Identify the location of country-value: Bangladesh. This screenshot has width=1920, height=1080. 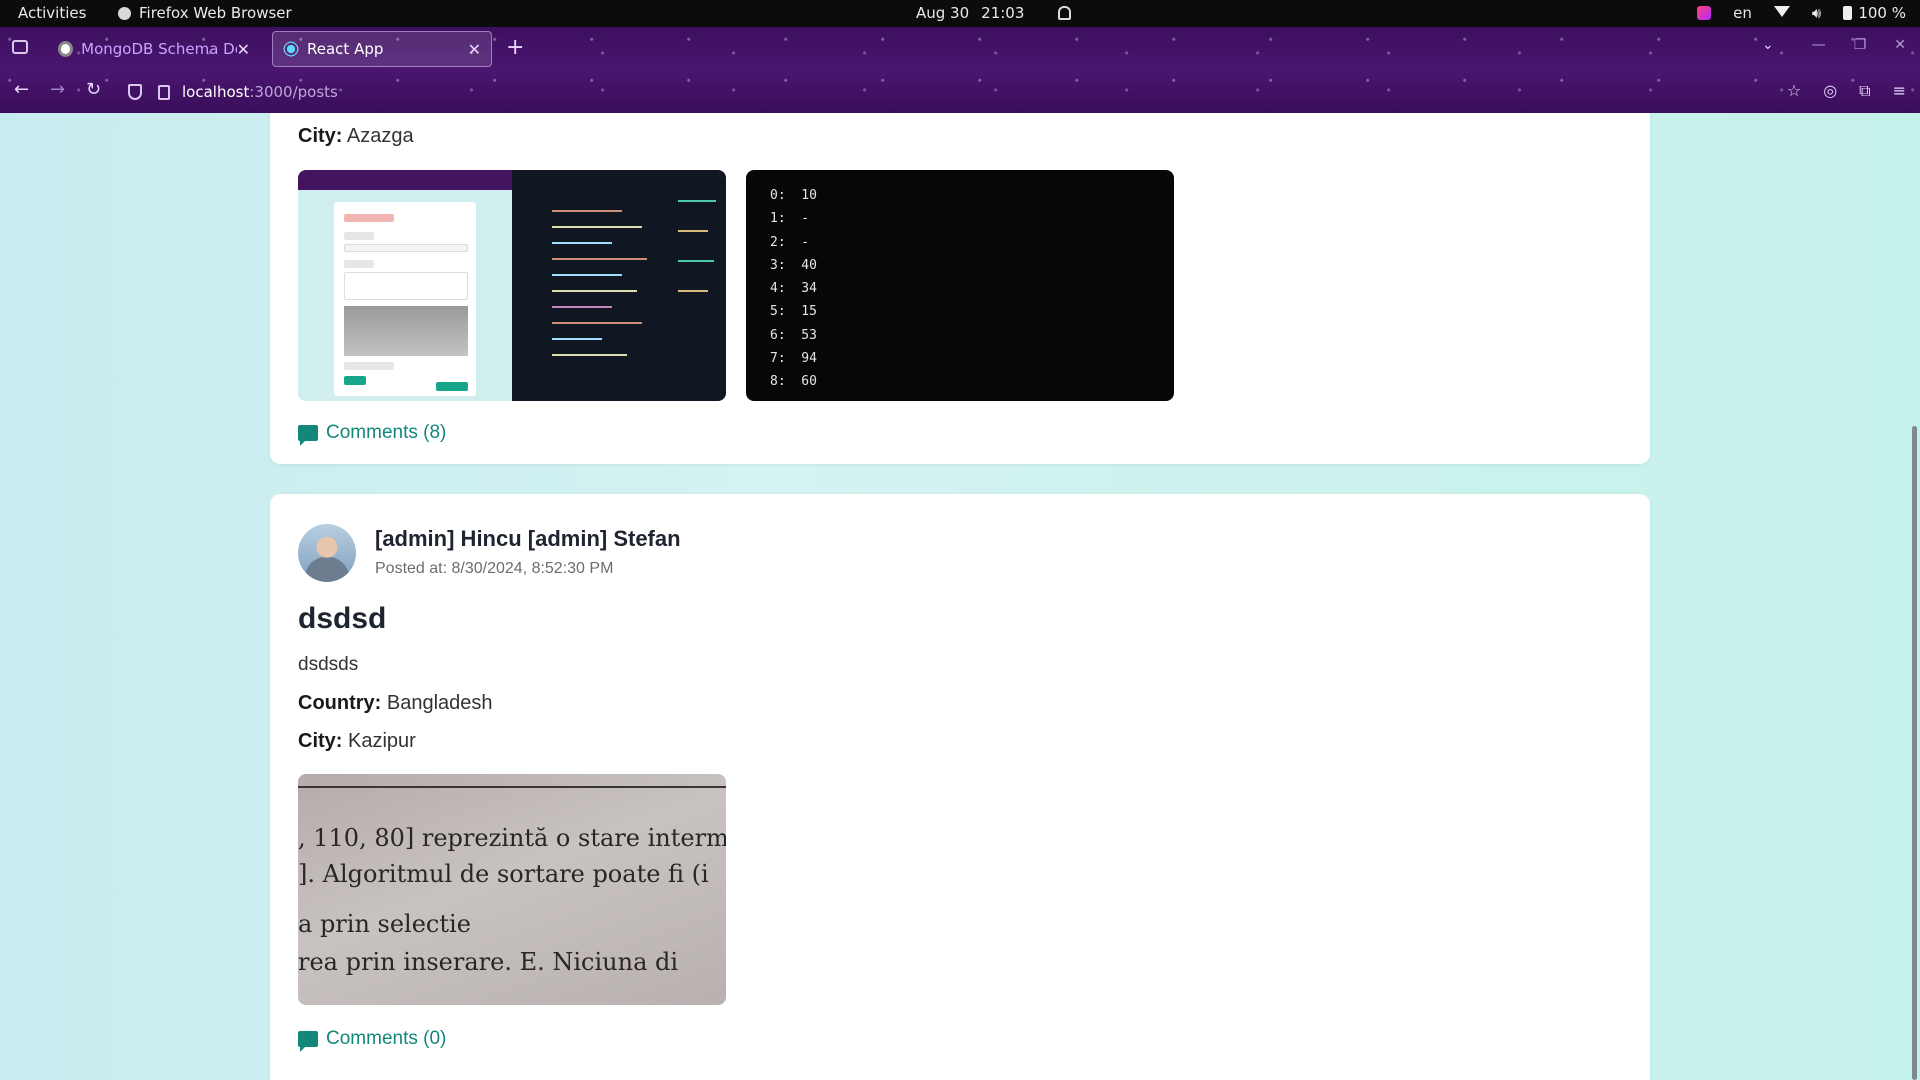
(439, 703).